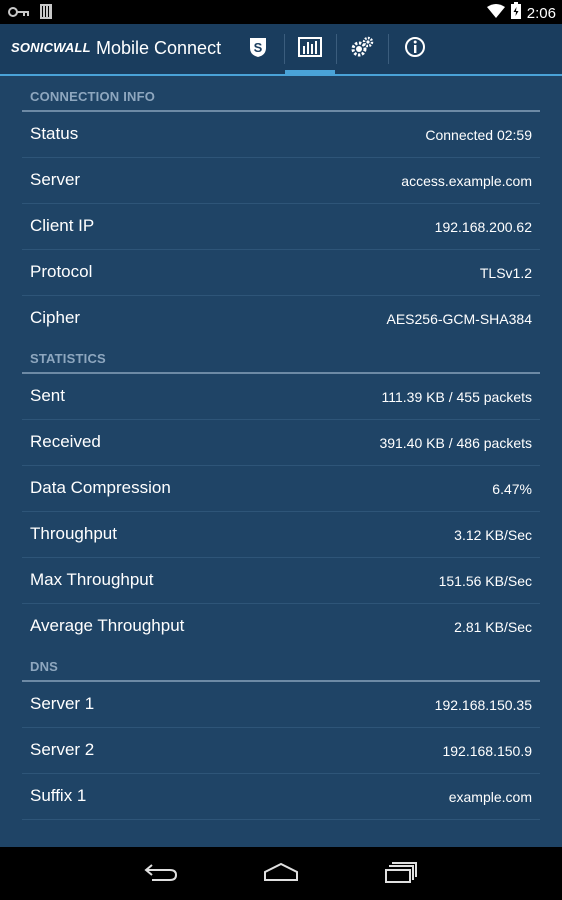 The width and height of the screenshot is (562, 900). Describe the element at coordinates (281, 666) in the screenshot. I see `section-header-dns: DNS` at that location.